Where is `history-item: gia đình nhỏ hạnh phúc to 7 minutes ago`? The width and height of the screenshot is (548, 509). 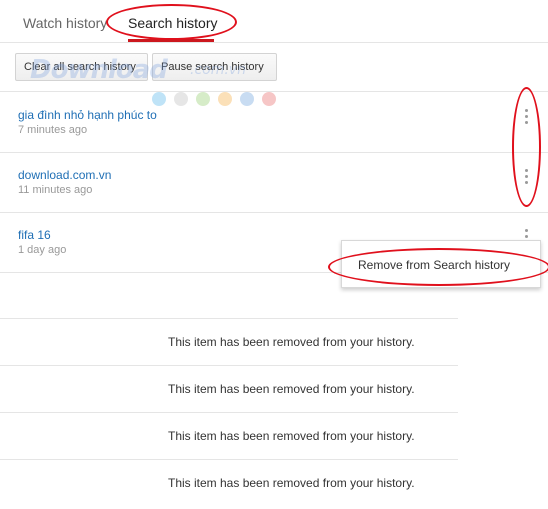
history-item: gia đình nhỏ hạnh phúc to 7 minutes ago is located at coordinates (274, 122).